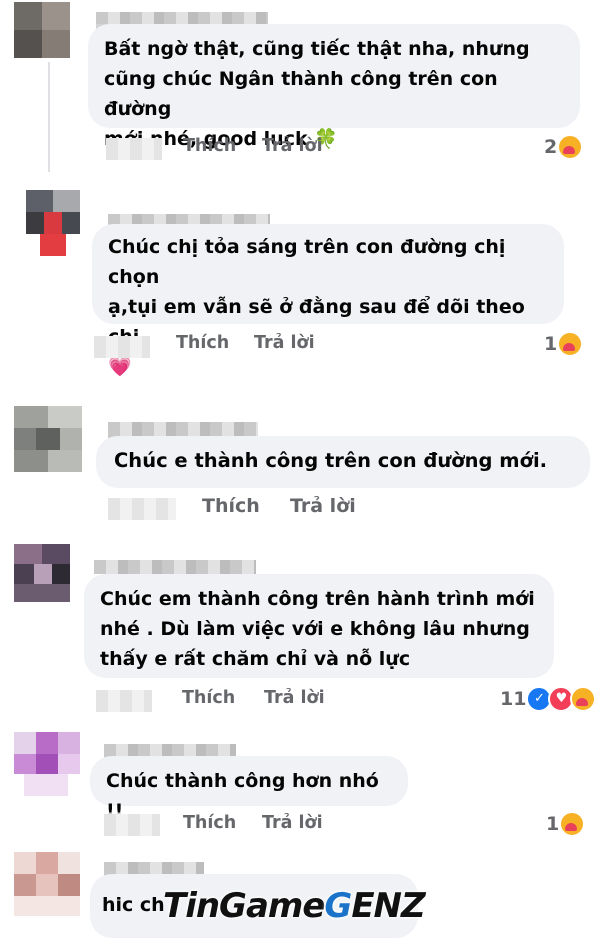  I want to click on comment-text-line: mới nhé, good luck 🍀, so click(221, 139).